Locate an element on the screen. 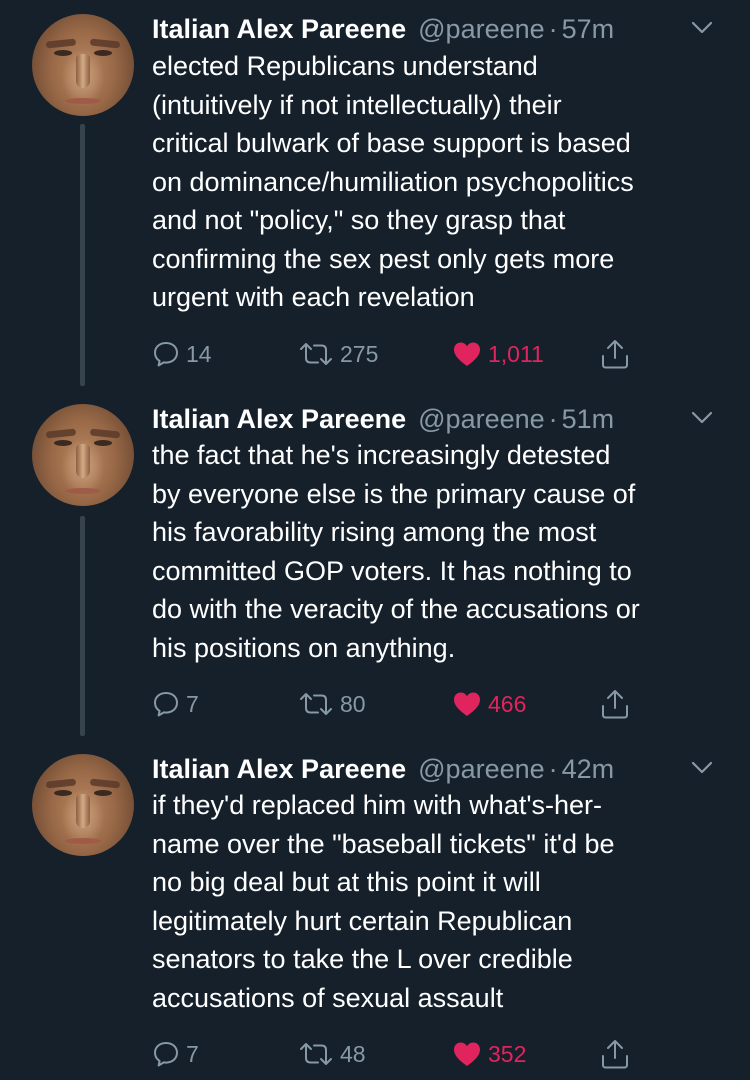 Image resolution: width=750 pixels, height=1080 pixels. retweet-button: 48 is located at coordinates (332, 1054).